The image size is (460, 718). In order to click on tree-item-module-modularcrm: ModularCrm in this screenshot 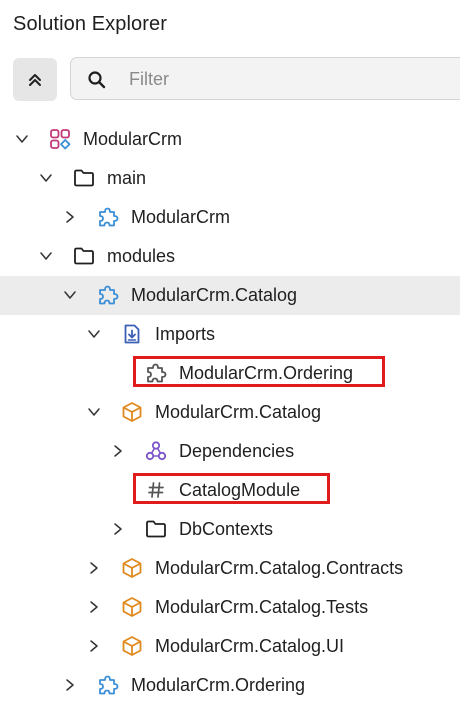, I will do `click(230, 217)`.